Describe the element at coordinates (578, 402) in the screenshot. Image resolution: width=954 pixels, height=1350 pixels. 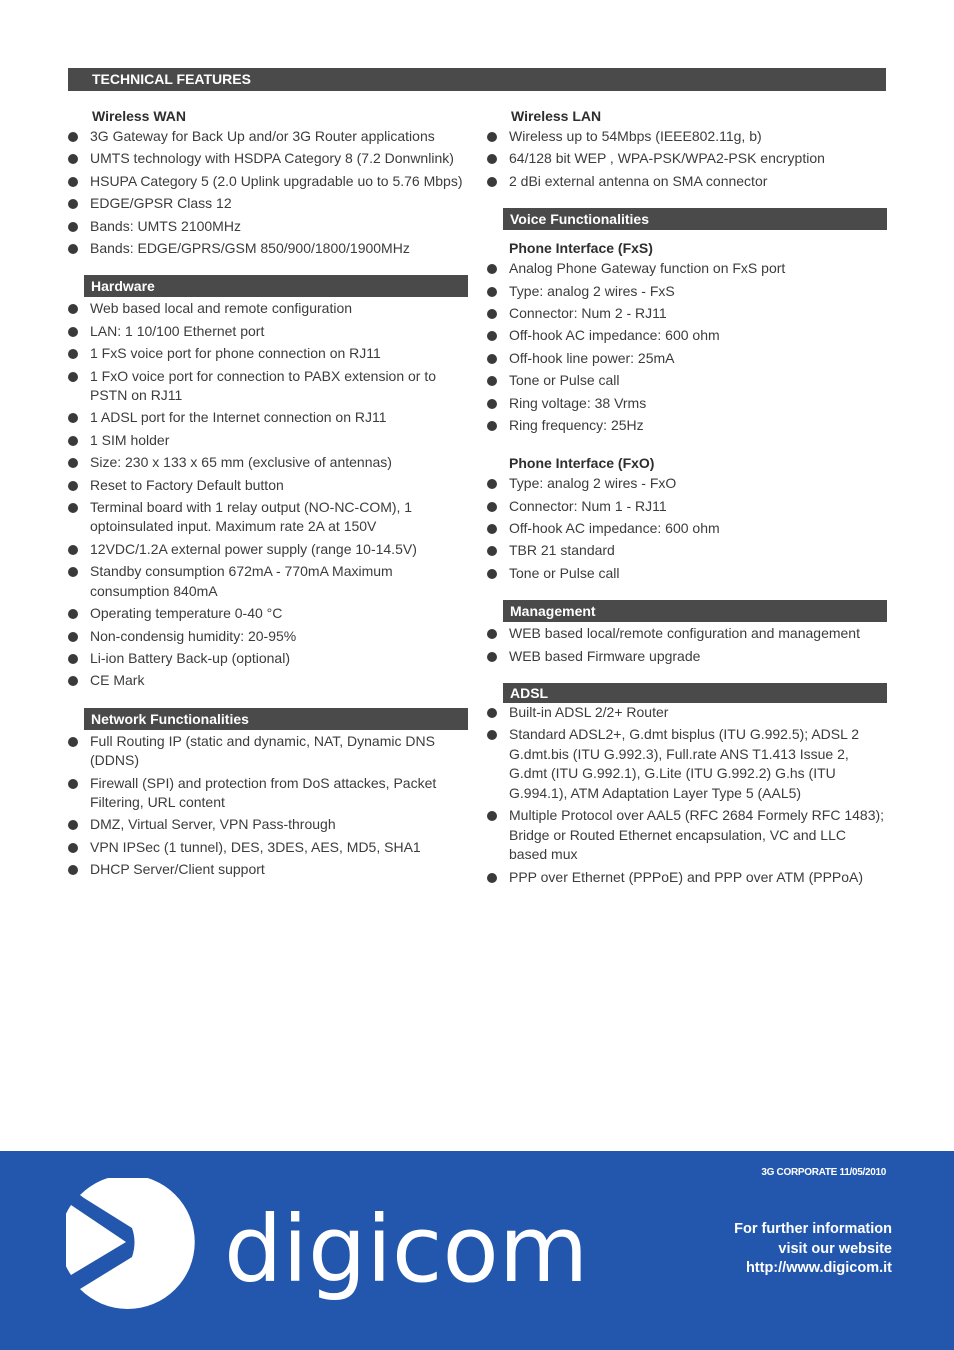
I see `list-item-text: Ring voltage: 38 Vrms` at that location.